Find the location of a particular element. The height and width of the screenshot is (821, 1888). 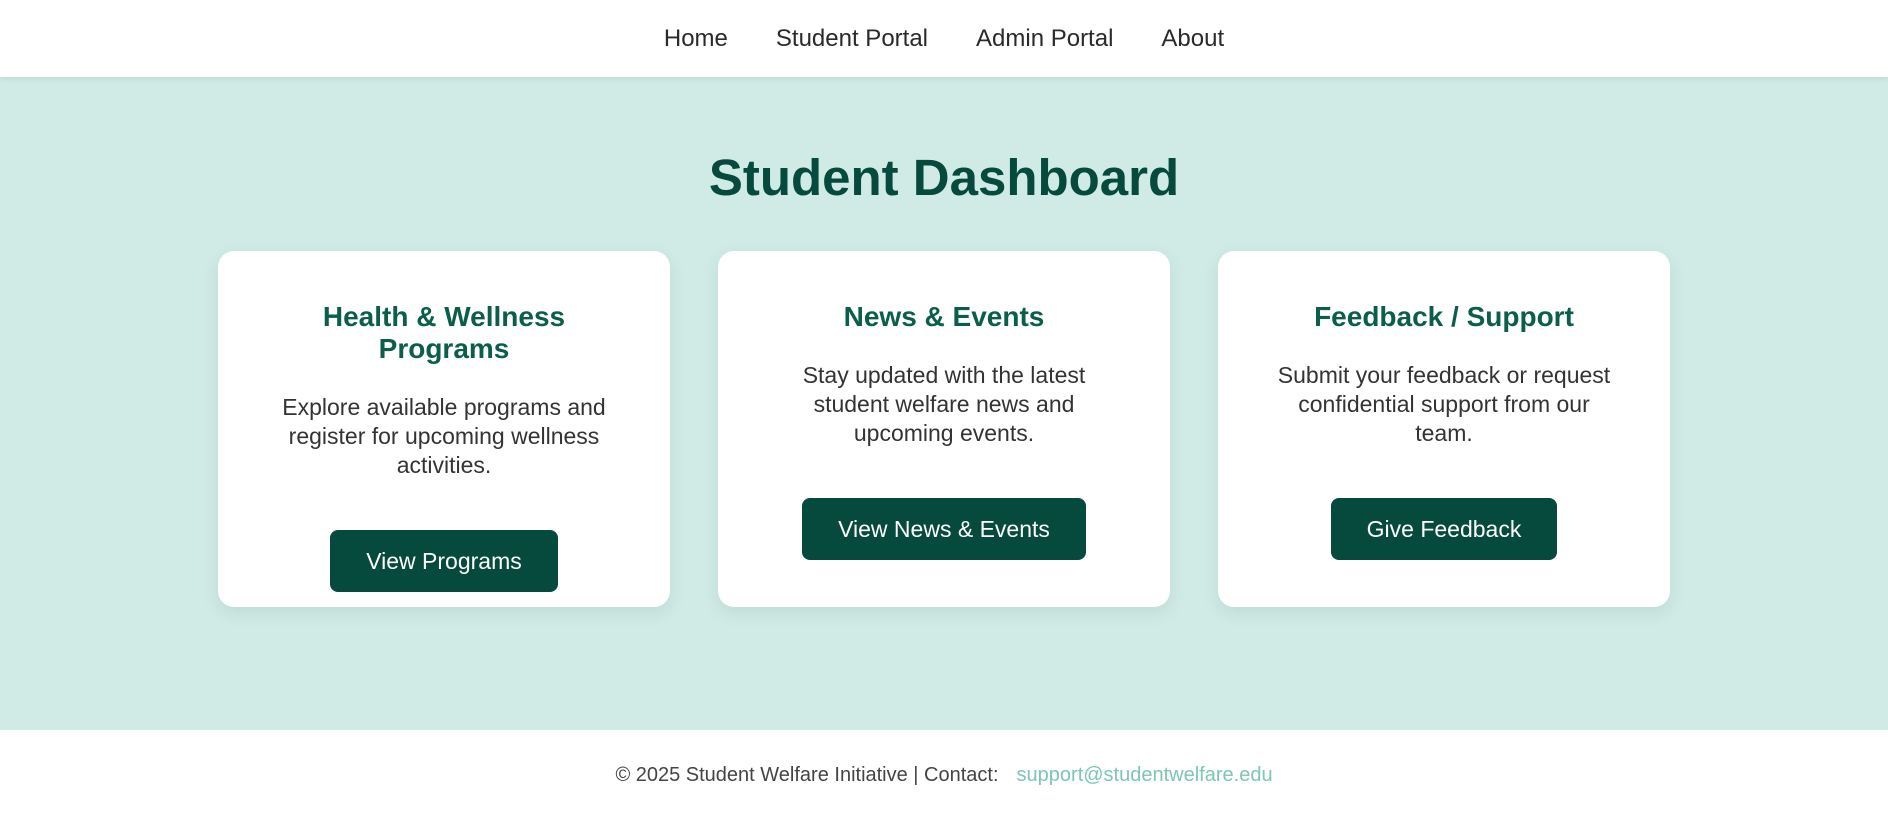

card-title: Health & Wellness Programs is located at coordinates (444, 333).